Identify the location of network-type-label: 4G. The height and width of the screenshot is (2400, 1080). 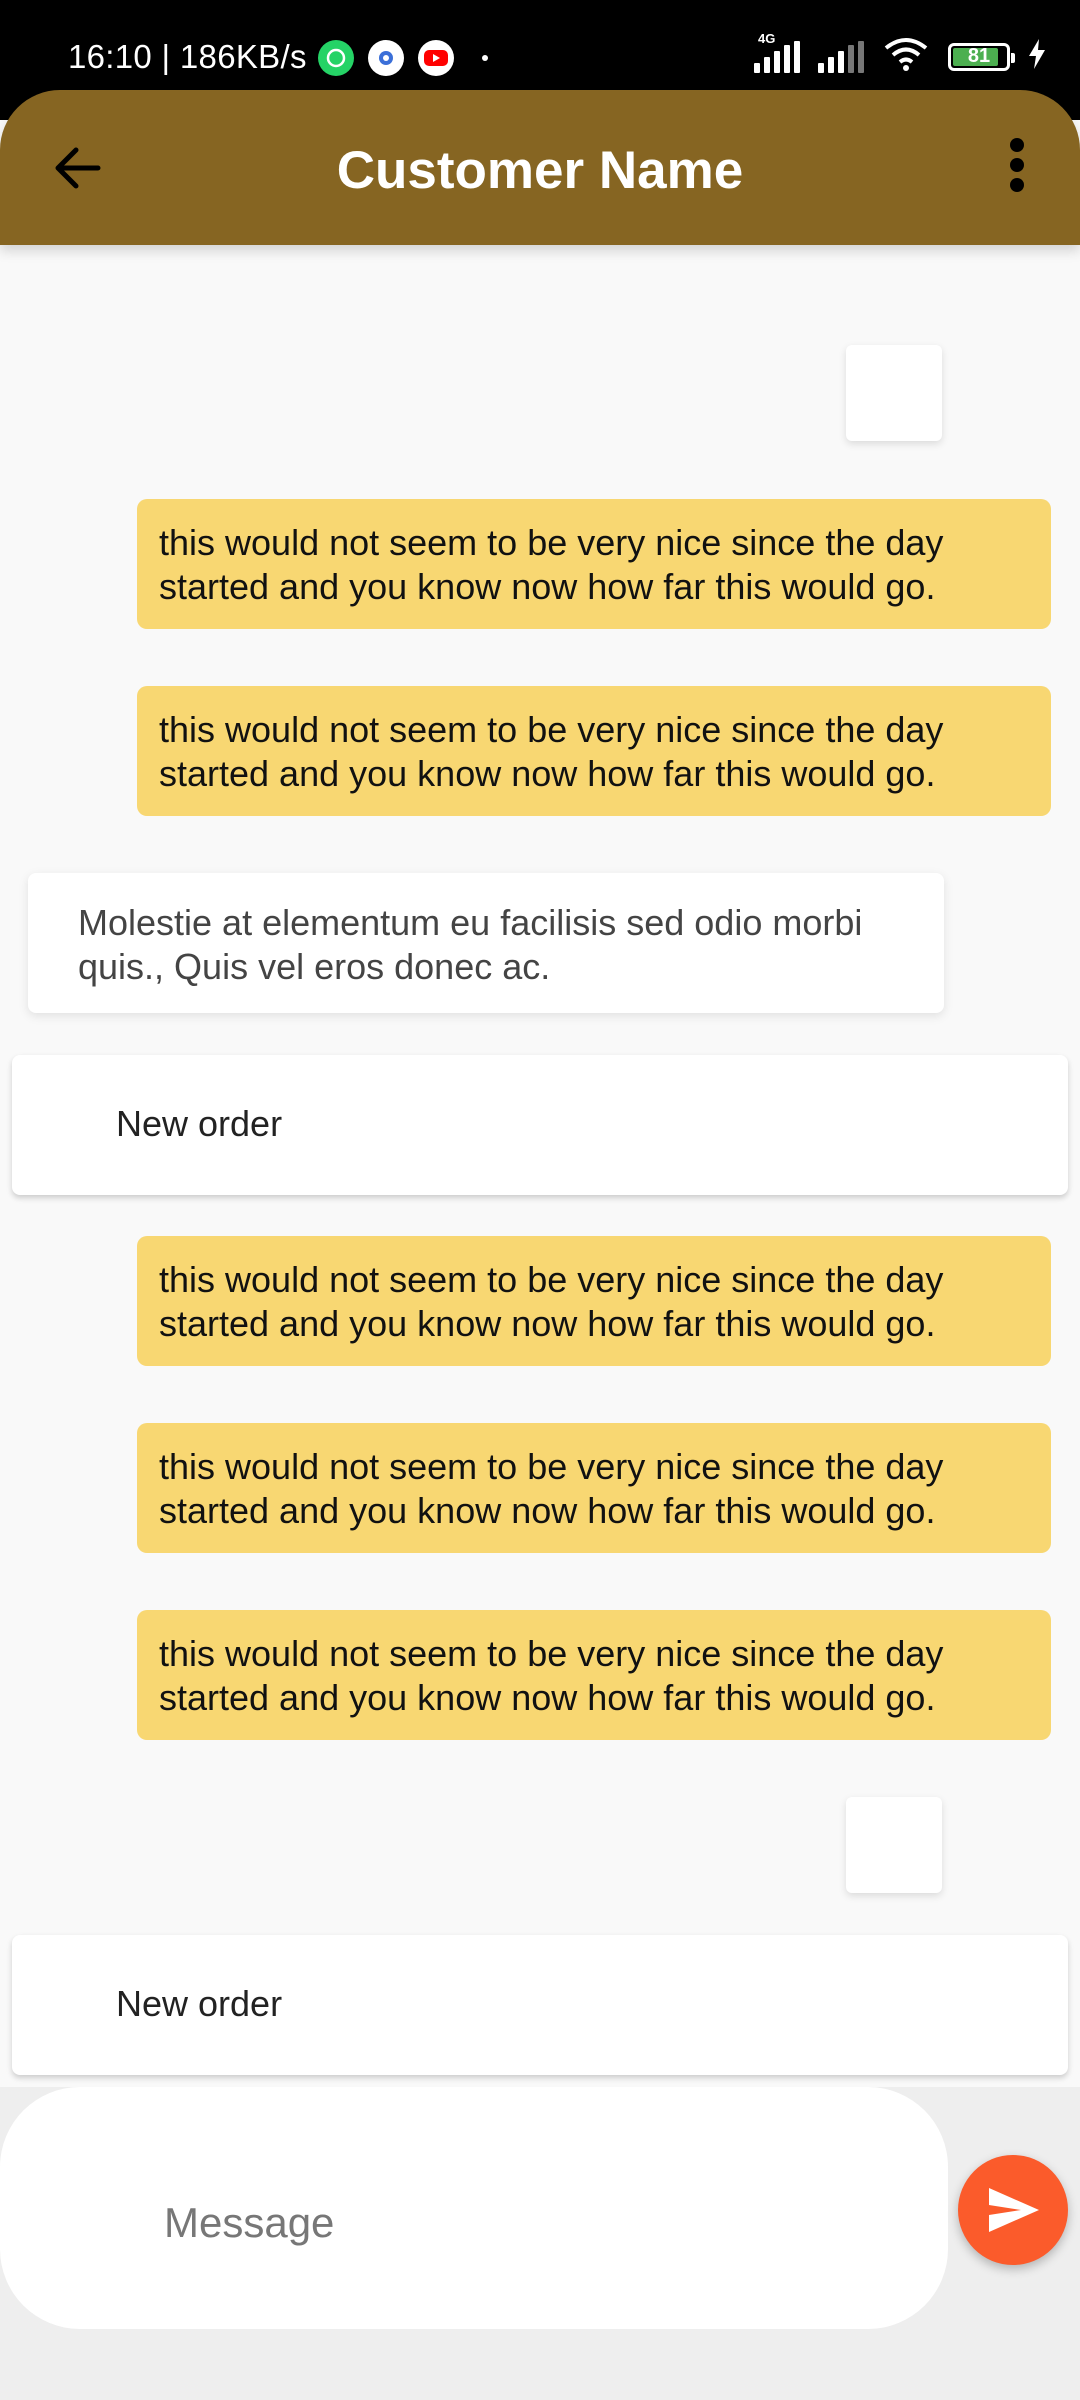
(767, 38).